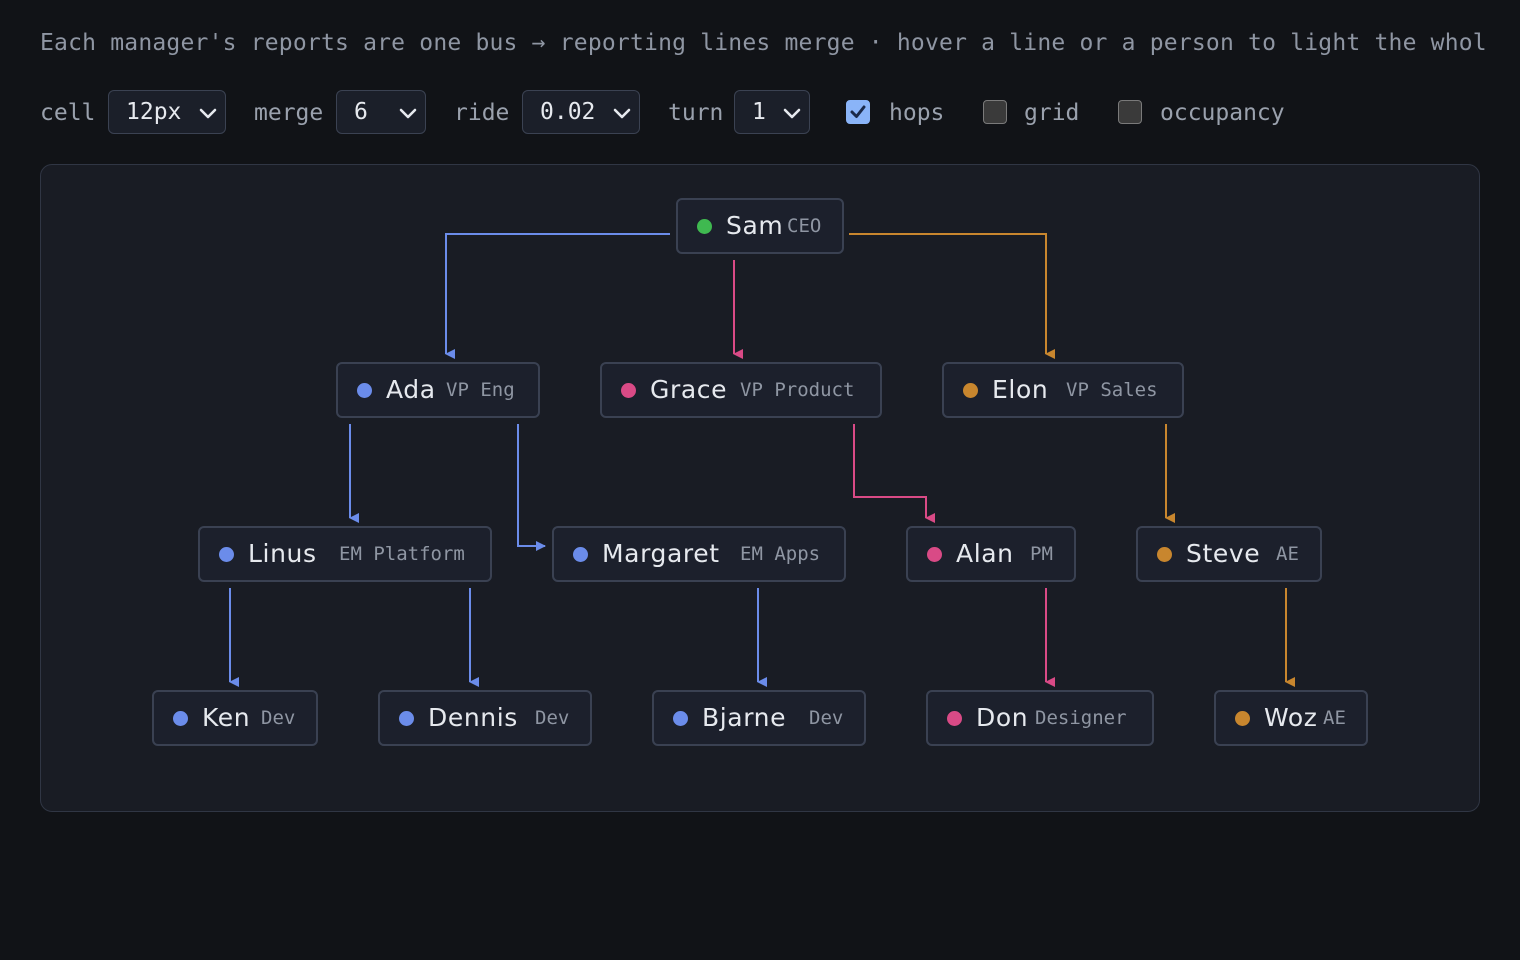 The height and width of the screenshot is (960, 1520). Describe the element at coordinates (780, 554) in the screenshot. I see `person-role: EM Apps` at that location.